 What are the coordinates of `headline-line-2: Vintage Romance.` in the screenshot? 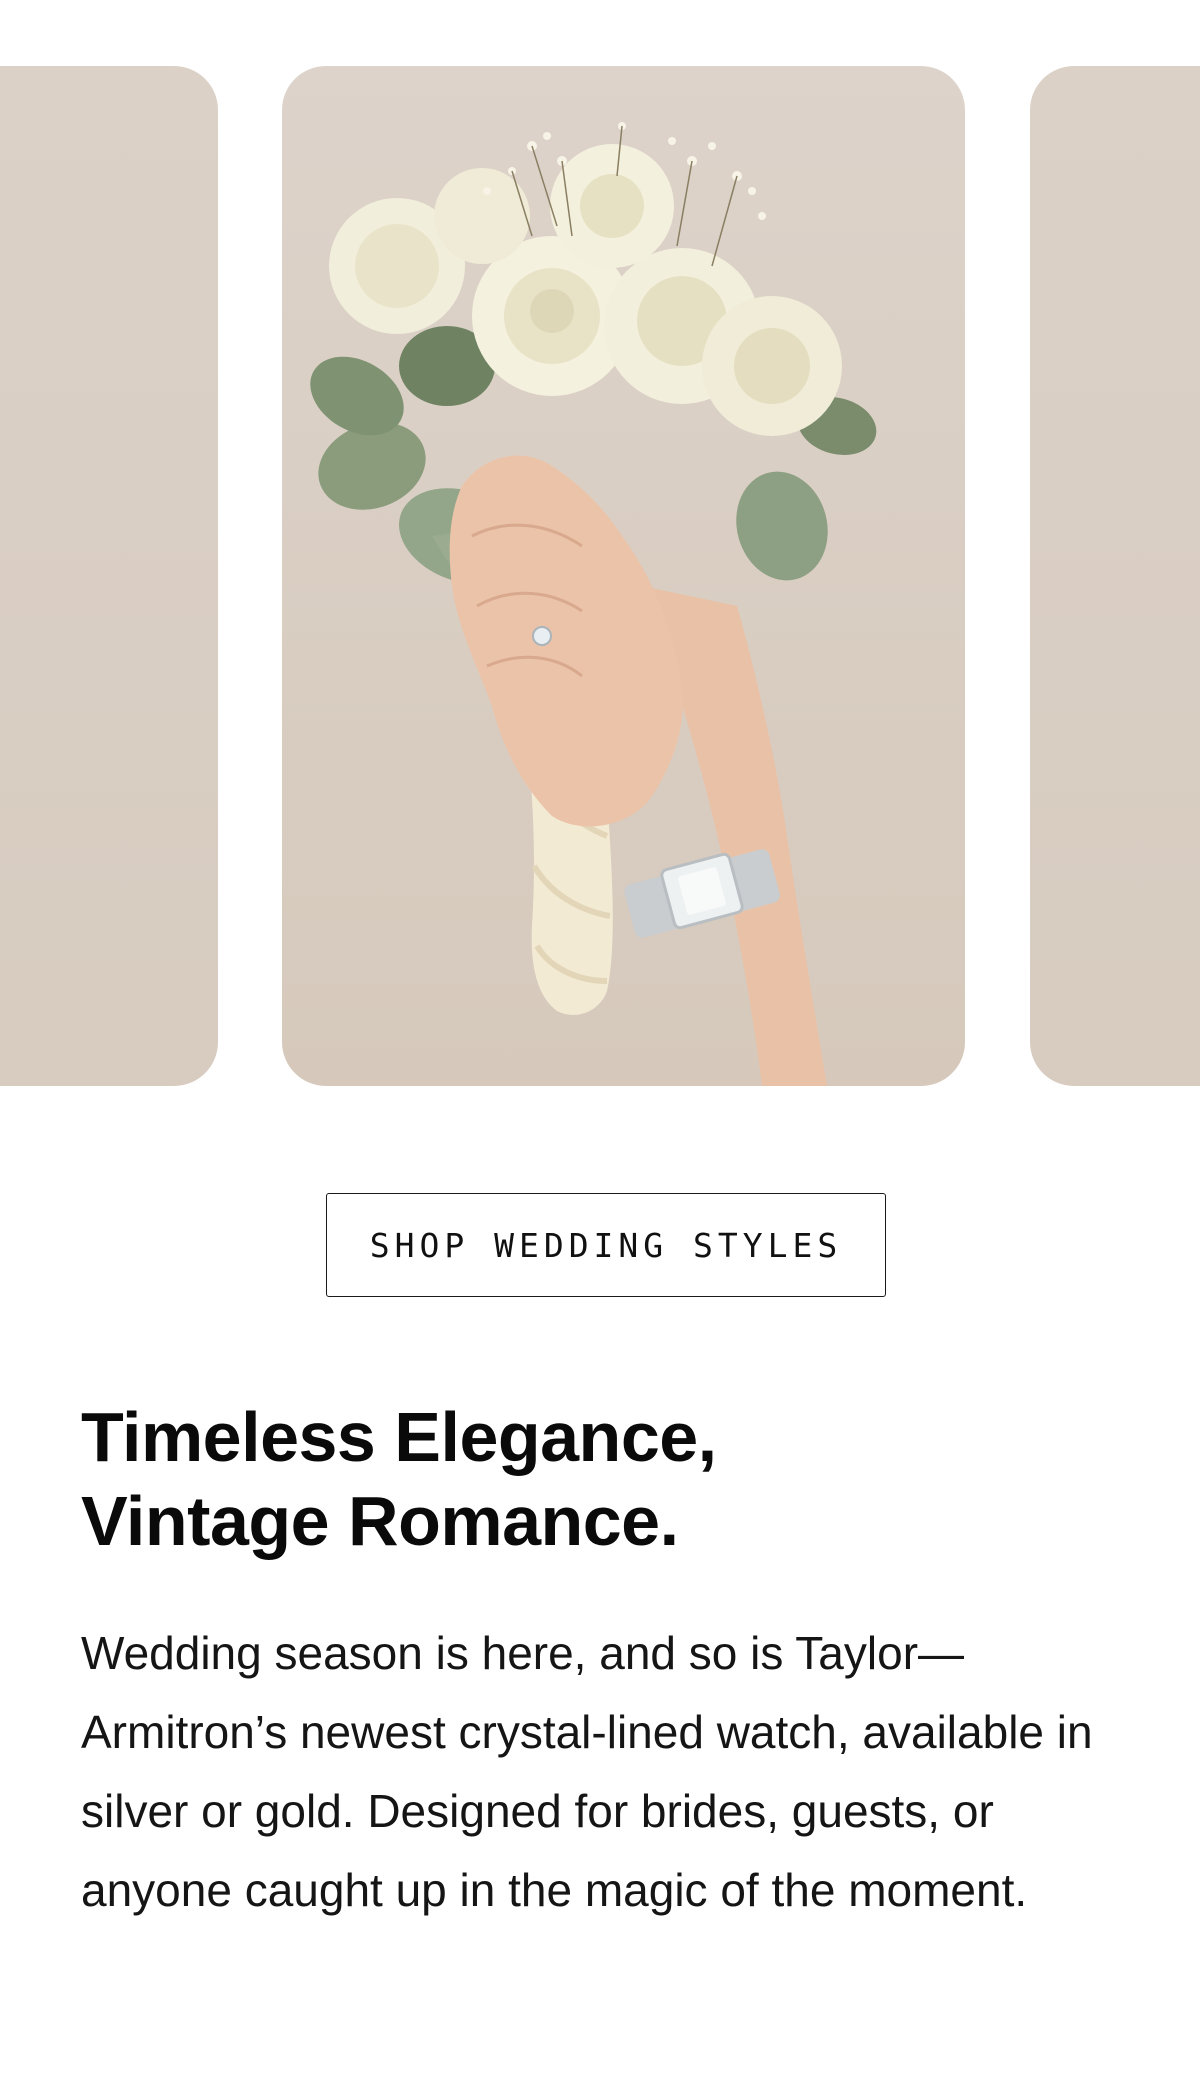 It's located at (380, 1521).